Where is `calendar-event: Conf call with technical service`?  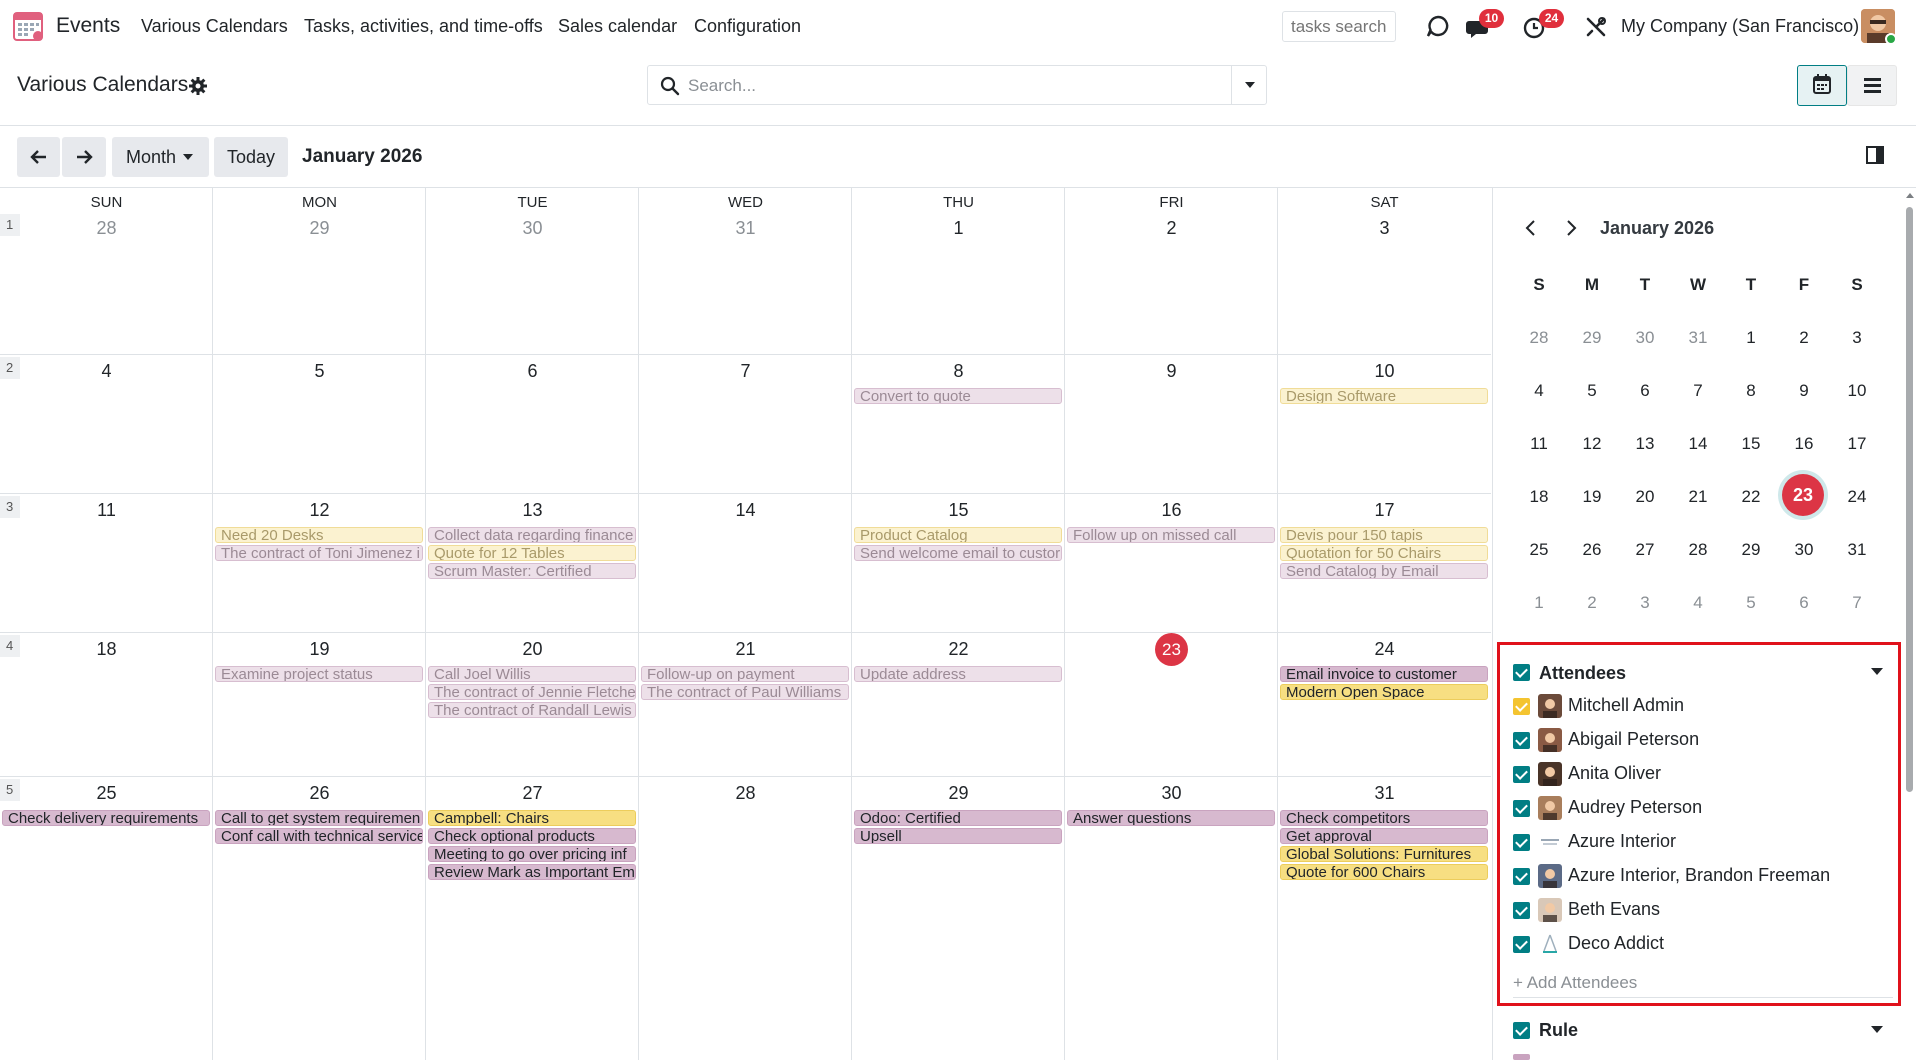
calendar-event: Conf call with technical service is located at coordinates (319, 836).